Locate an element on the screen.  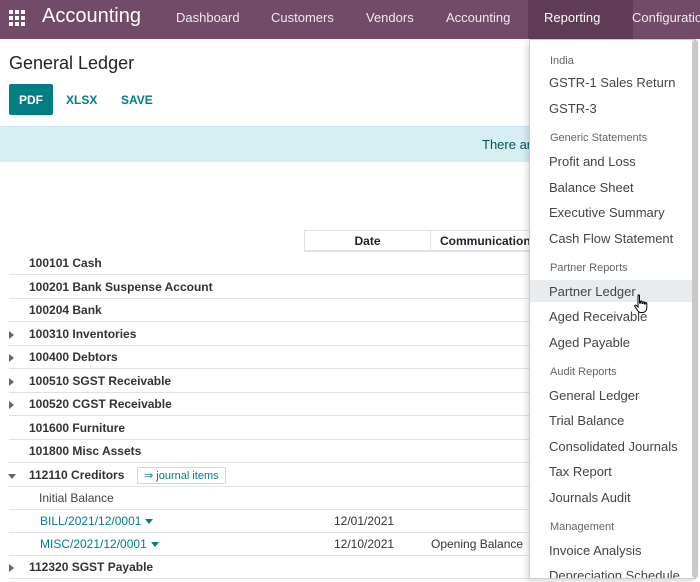
menu-item-depreciation-schedule: Depreciation Schedule is located at coordinates (612, 571).